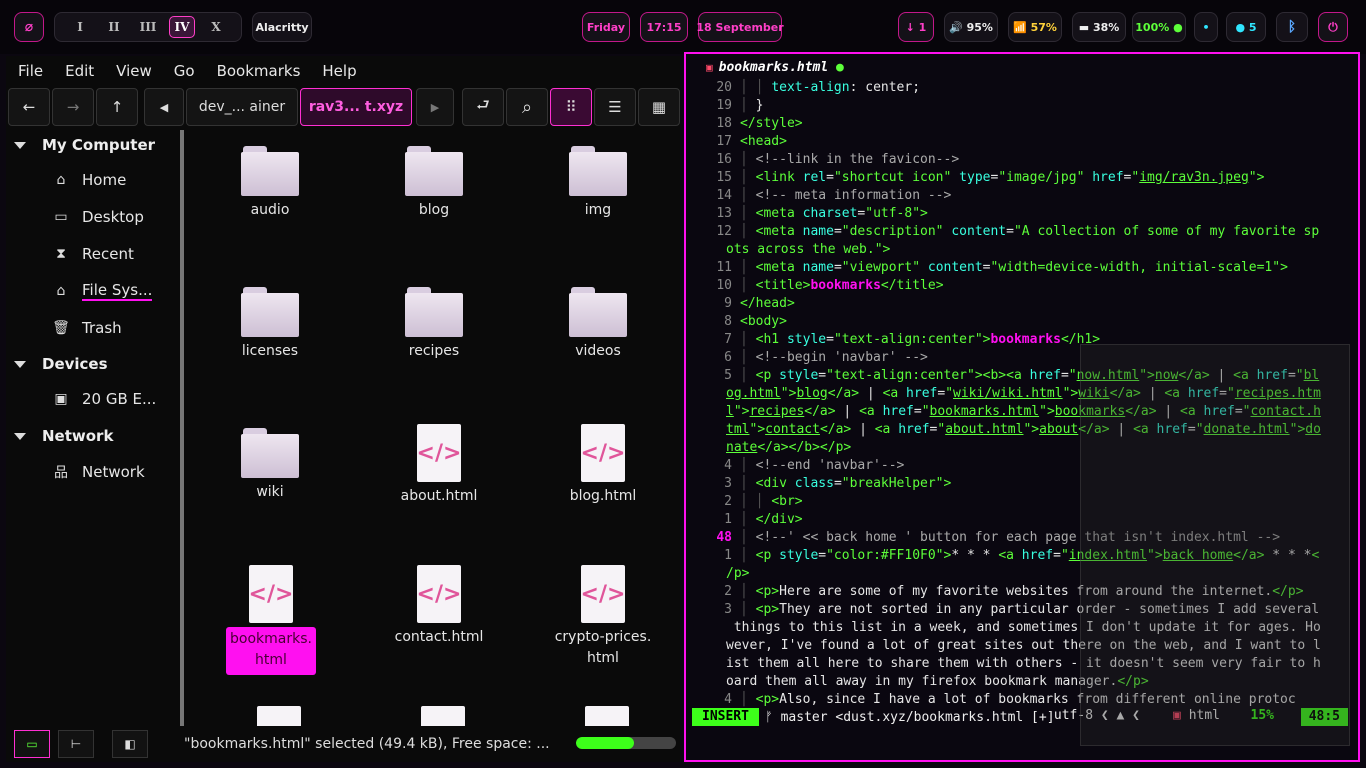 This screenshot has height=768, width=1366. Describe the element at coordinates (134, 71) in the screenshot. I see `menu-view: View` at that location.